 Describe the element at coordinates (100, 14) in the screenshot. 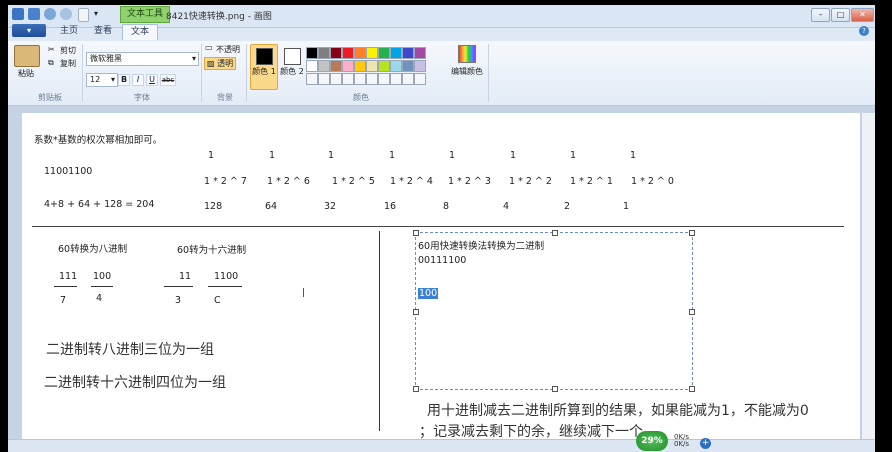

I see `quick-access-dropdown-icon: ▾` at that location.